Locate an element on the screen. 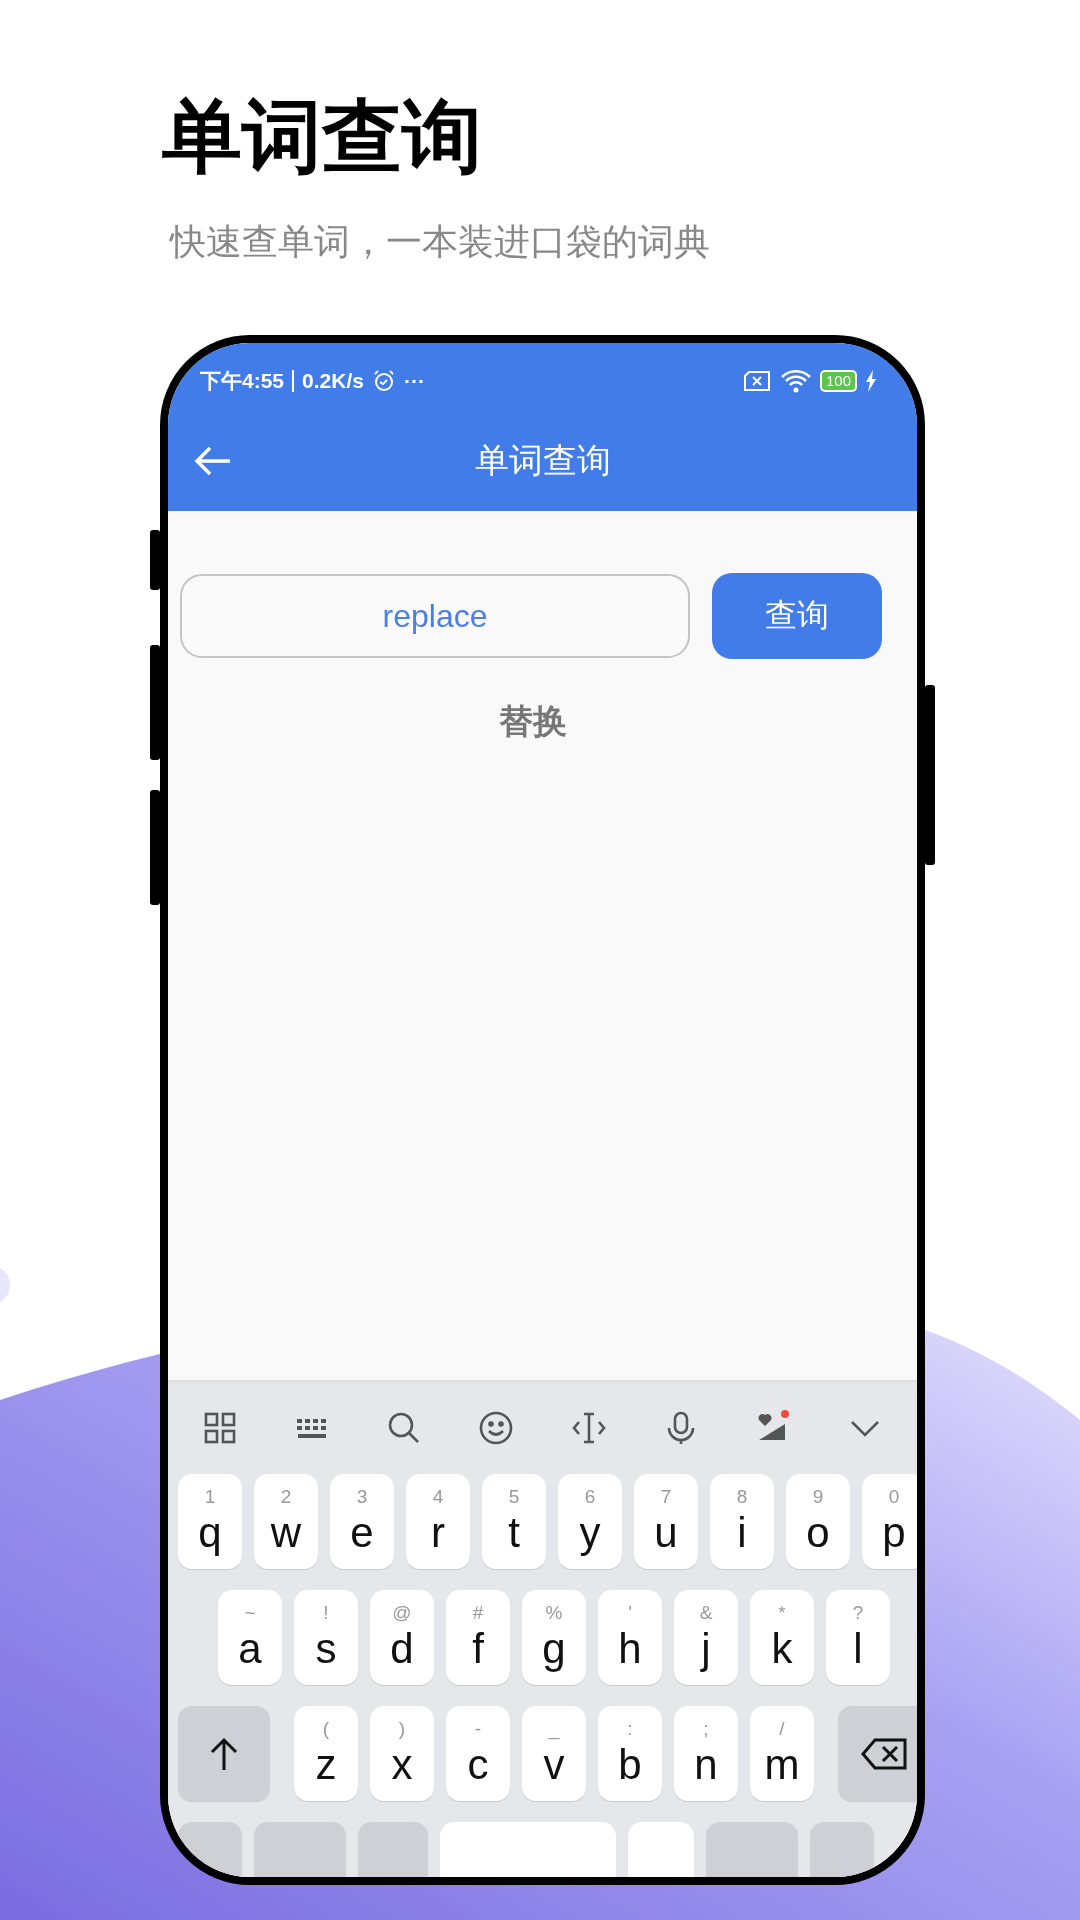 This screenshot has width=1080, height=1920. backspace-icon is located at coordinates (884, 1753).